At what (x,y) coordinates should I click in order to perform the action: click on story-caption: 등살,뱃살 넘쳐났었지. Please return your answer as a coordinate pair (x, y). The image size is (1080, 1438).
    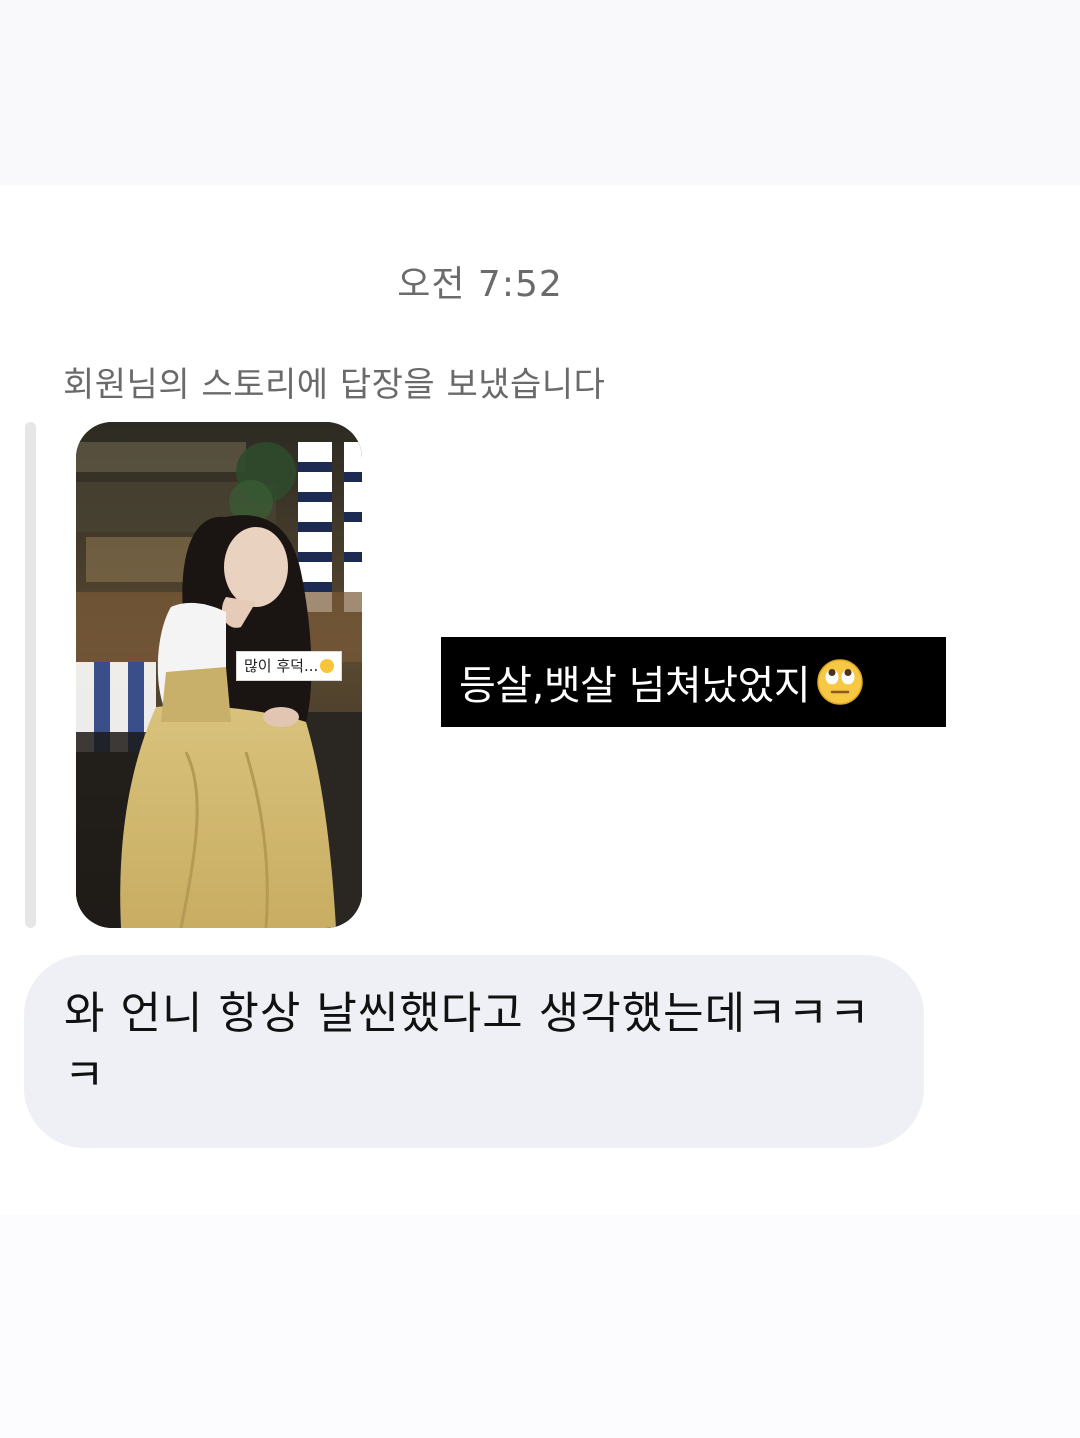
    Looking at the image, I should click on (693, 682).